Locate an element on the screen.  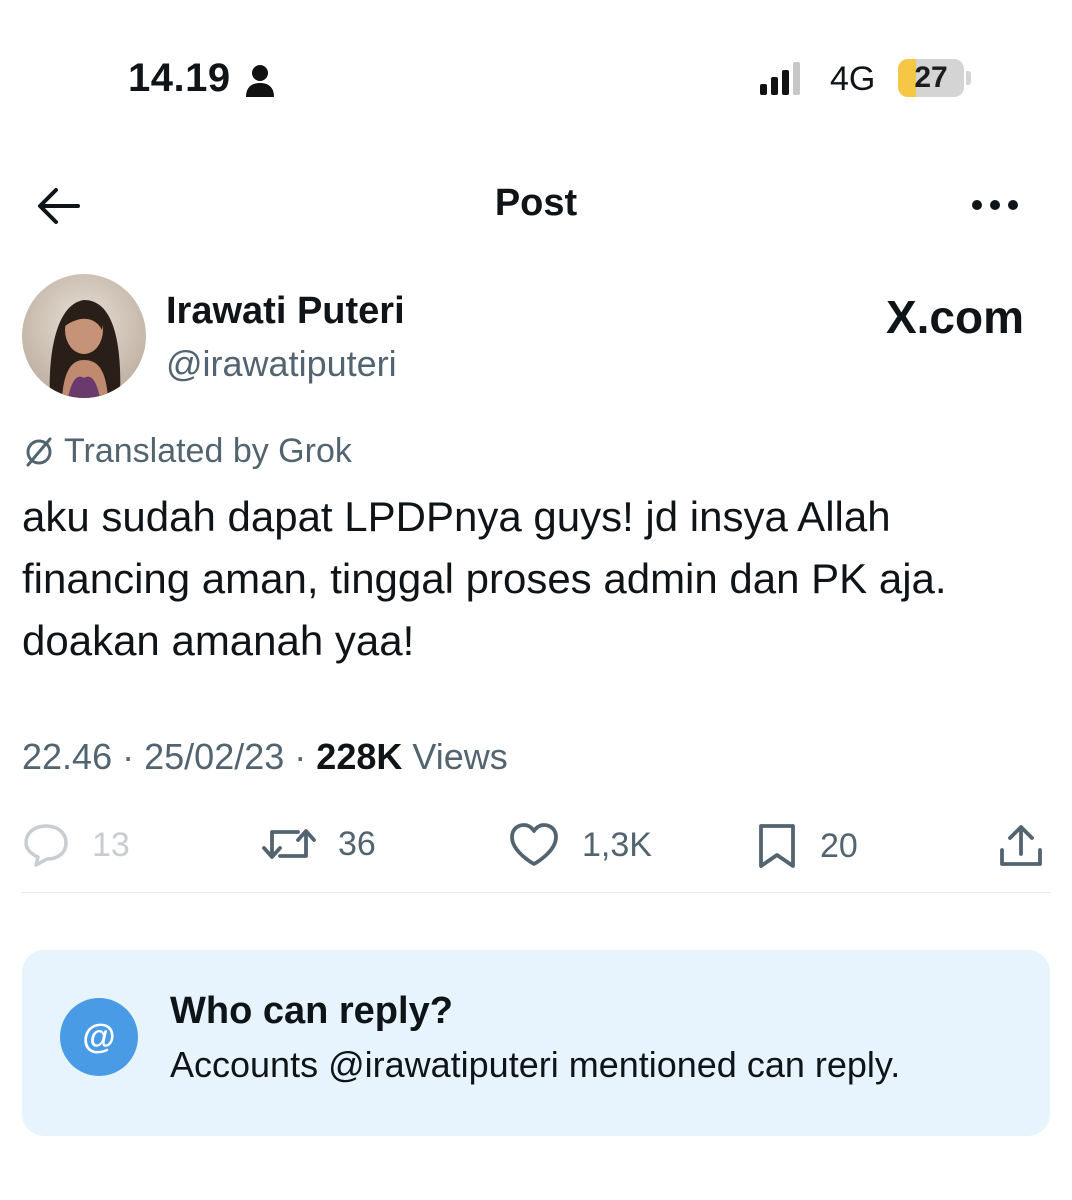
share-icon is located at coordinates (1021, 845).